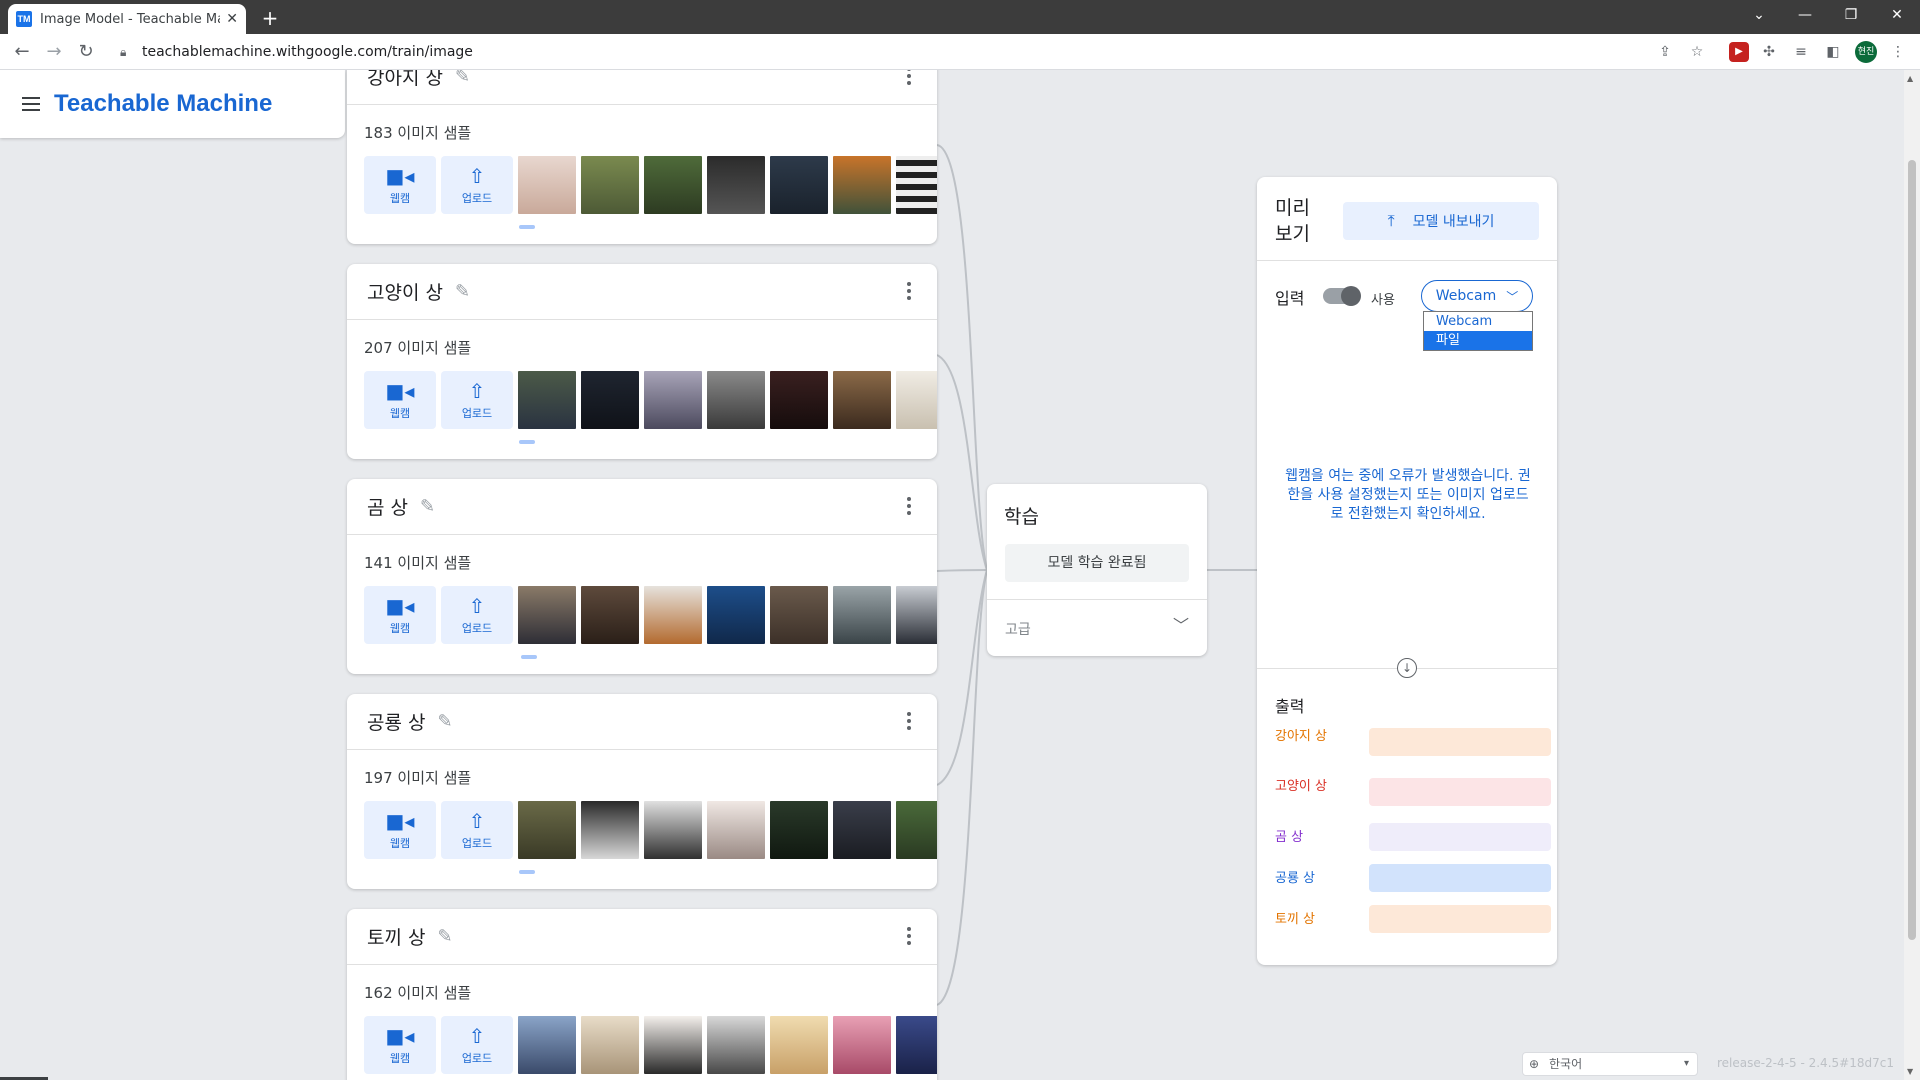 The image size is (1920, 1080). What do you see at coordinates (396, 721) in the screenshot?
I see `class-name: 공룡 상` at bounding box center [396, 721].